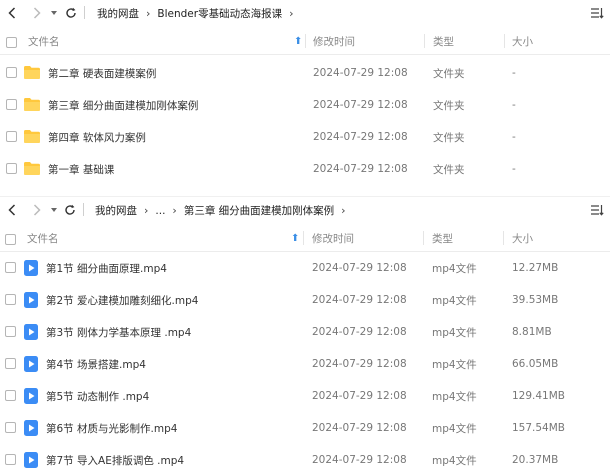 The width and height of the screenshot is (610, 472). What do you see at coordinates (112, 428) in the screenshot?
I see `file-name: 第6节 材质与光影制作.mp4` at bounding box center [112, 428].